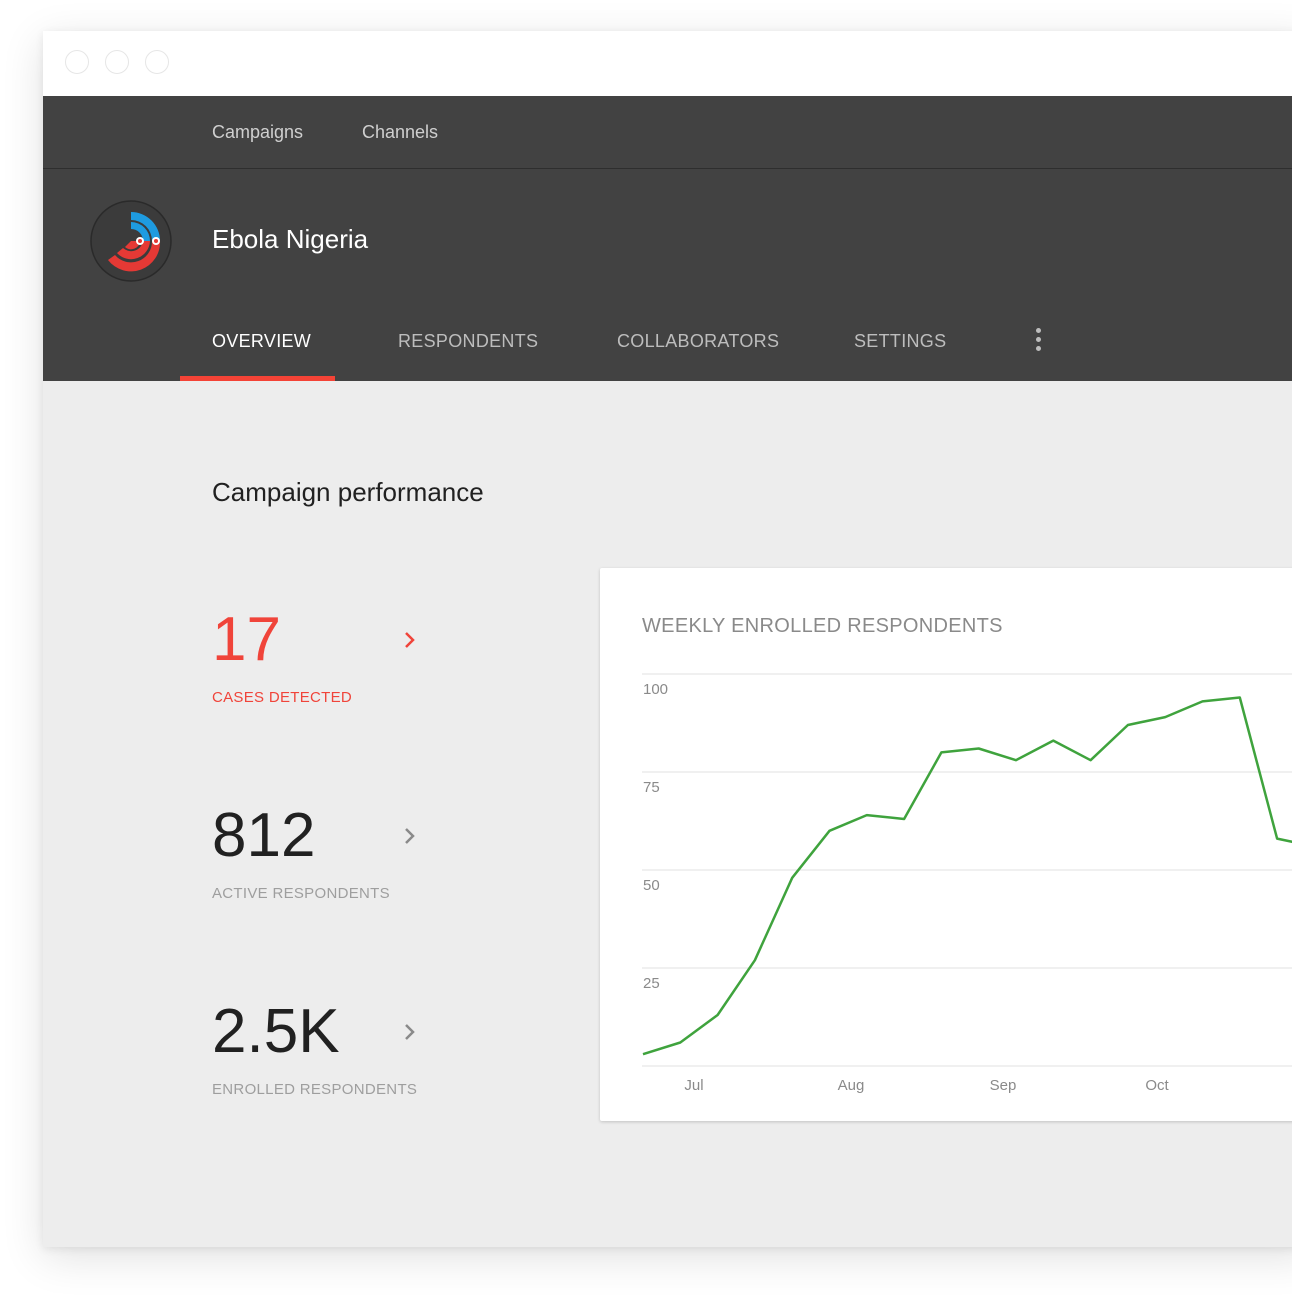 Image resolution: width=1292 pixels, height=1300 pixels. I want to click on stat-active-respondents: 812 ACTIVE RESPONDENTS, so click(332, 856).